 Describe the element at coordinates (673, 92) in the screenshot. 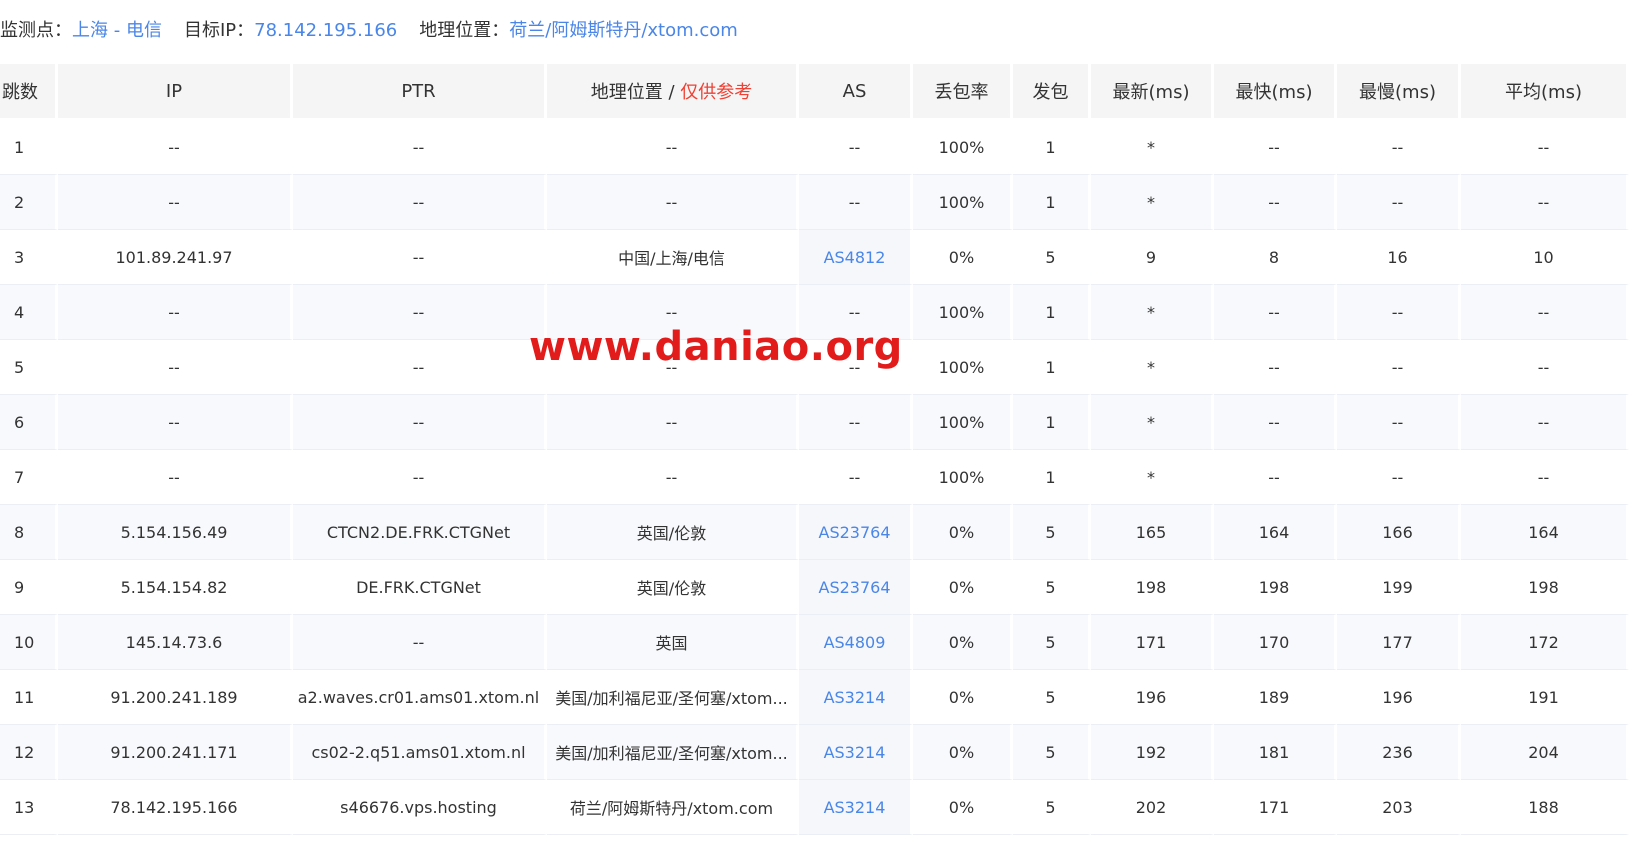

I see `header-geo: 地理位置 / 仅供参考` at that location.